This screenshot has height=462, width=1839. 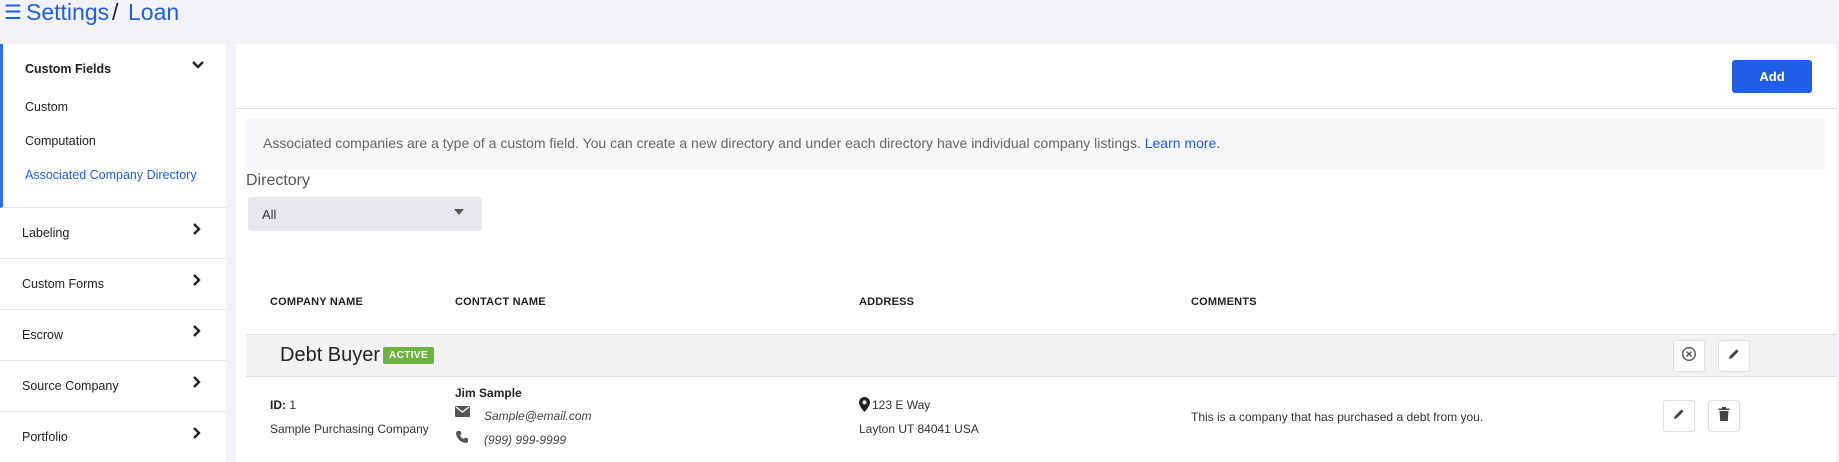 What do you see at coordinates (278, 405) in the screenshot?
I see `id-label: ID:` at bounding box center [278, 405].